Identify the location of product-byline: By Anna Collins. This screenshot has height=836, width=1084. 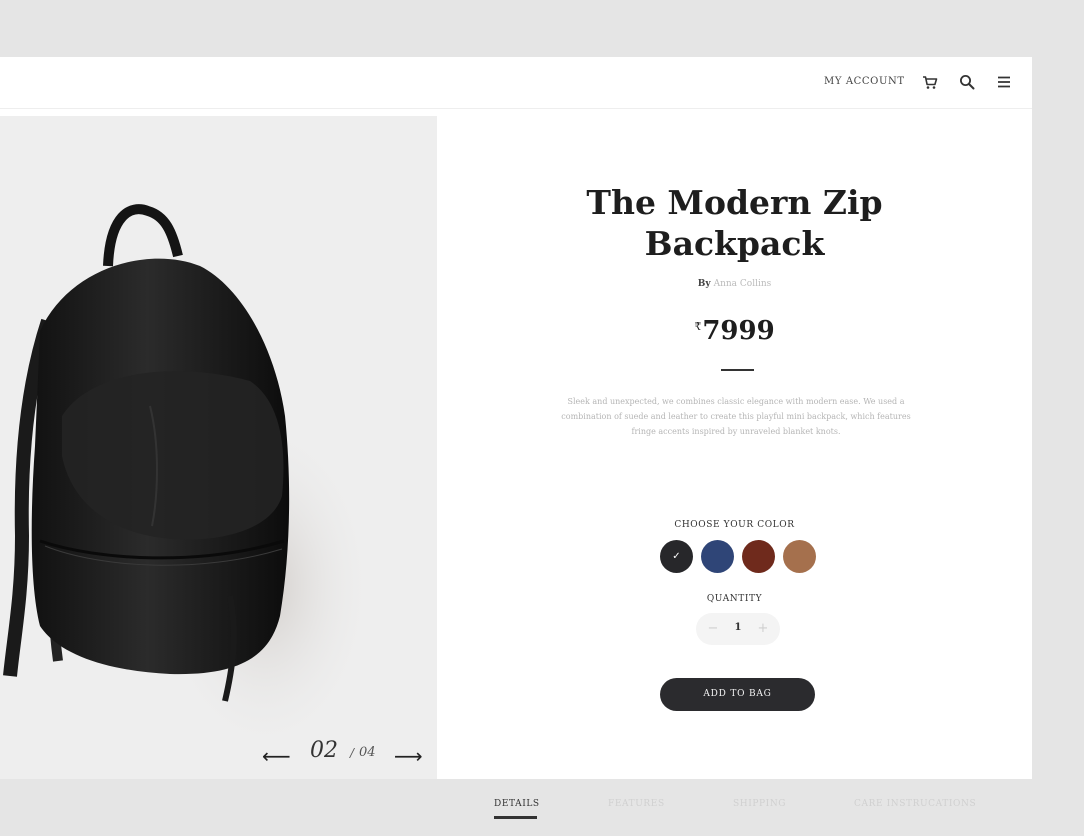
(734, 284).